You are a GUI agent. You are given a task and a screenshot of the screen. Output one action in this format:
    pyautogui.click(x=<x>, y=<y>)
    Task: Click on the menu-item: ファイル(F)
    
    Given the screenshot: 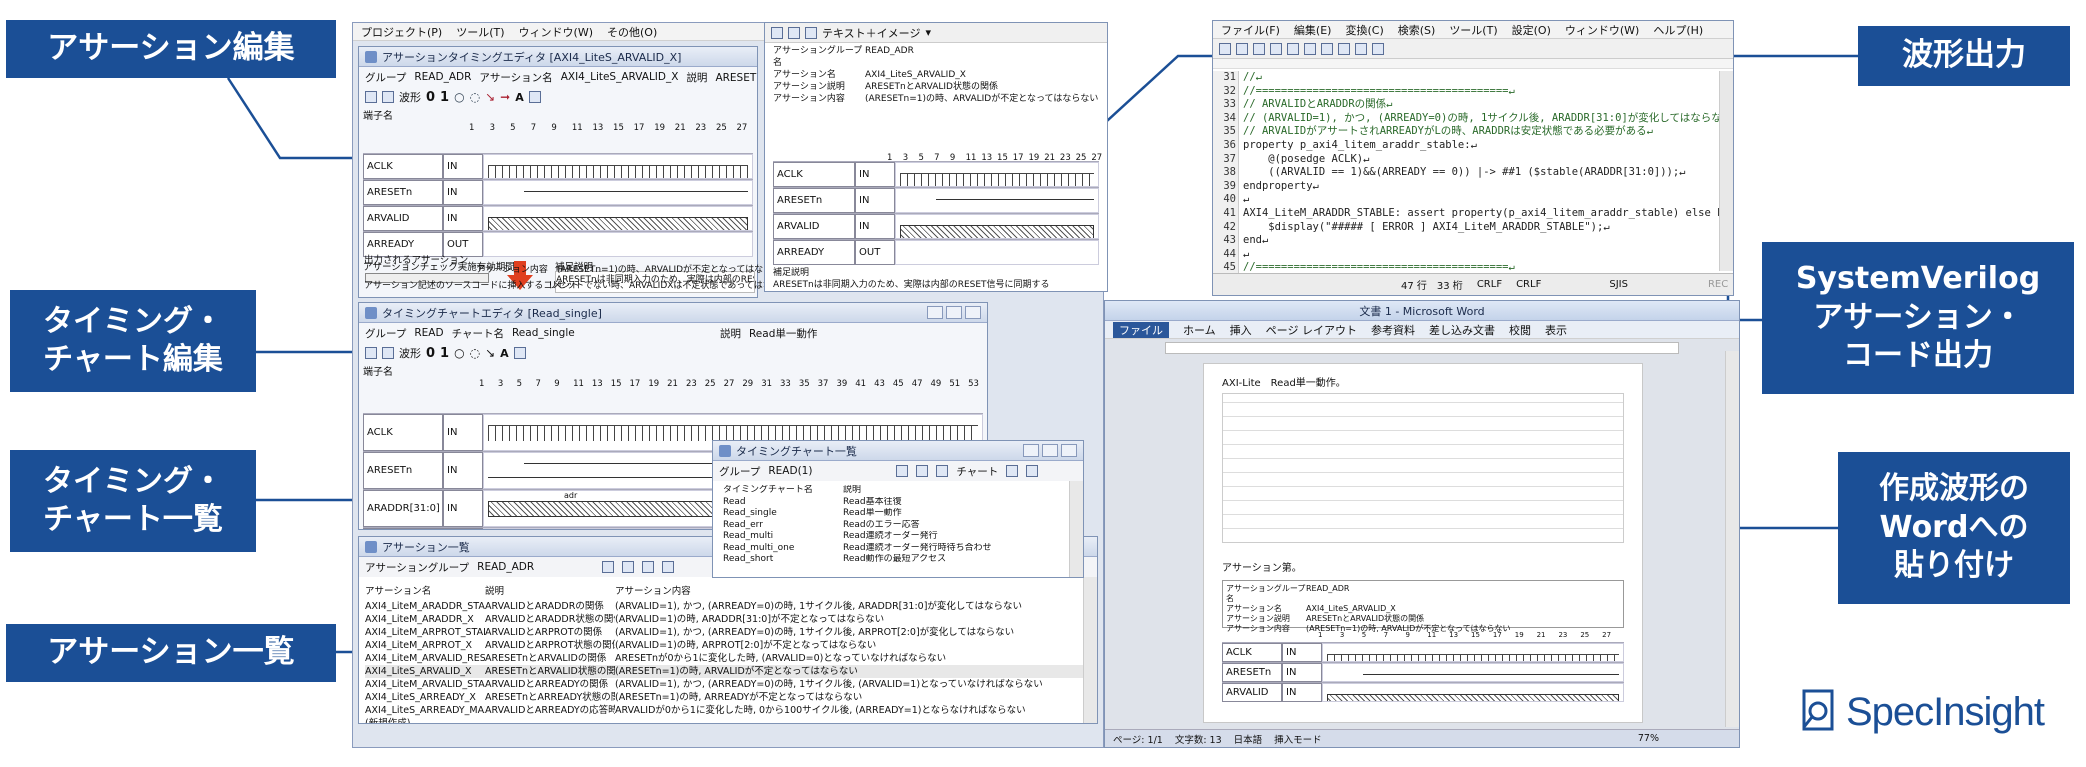 What is the action you would take?
    pyautogui.click(x=1250, y=30)
    